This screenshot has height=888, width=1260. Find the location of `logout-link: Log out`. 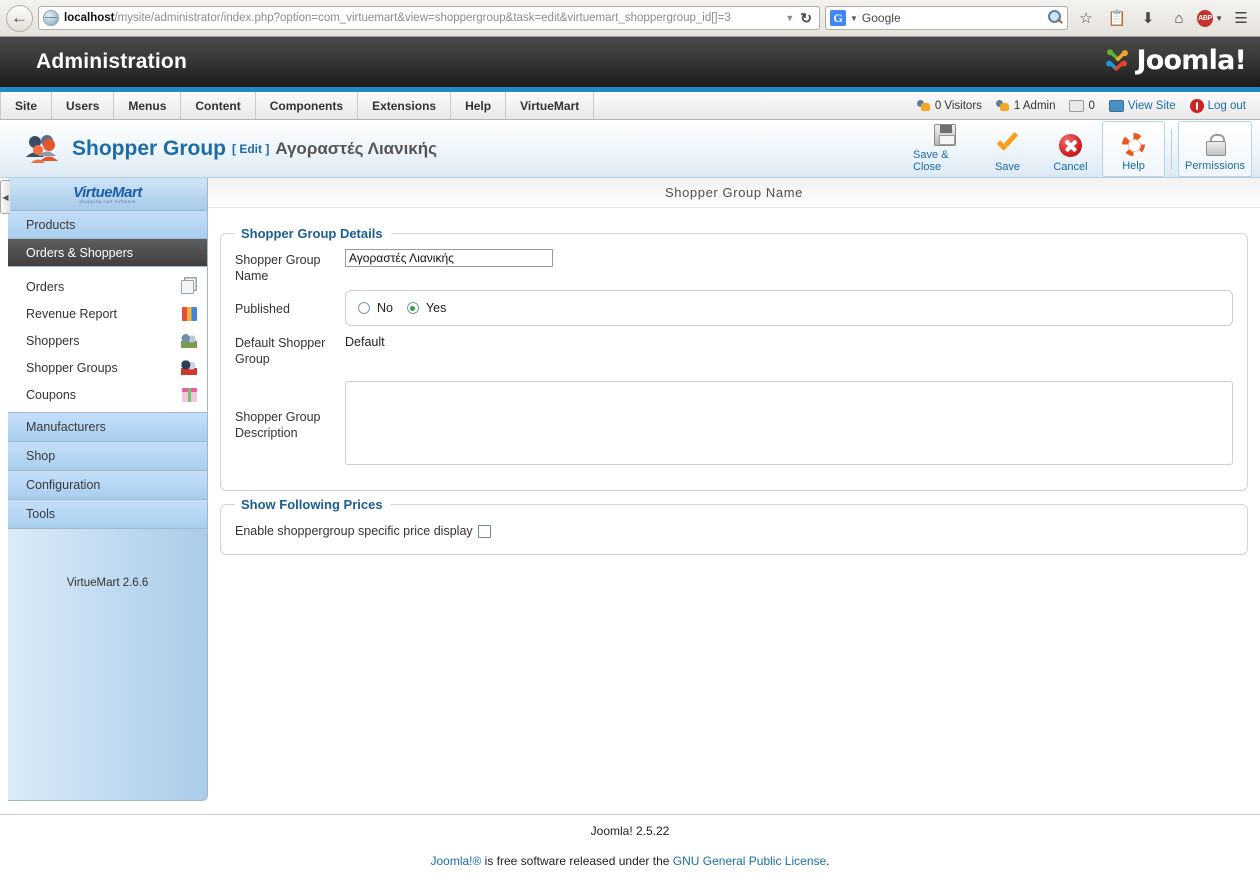

logout-link: Log out is located at coordinates (1217, 105).